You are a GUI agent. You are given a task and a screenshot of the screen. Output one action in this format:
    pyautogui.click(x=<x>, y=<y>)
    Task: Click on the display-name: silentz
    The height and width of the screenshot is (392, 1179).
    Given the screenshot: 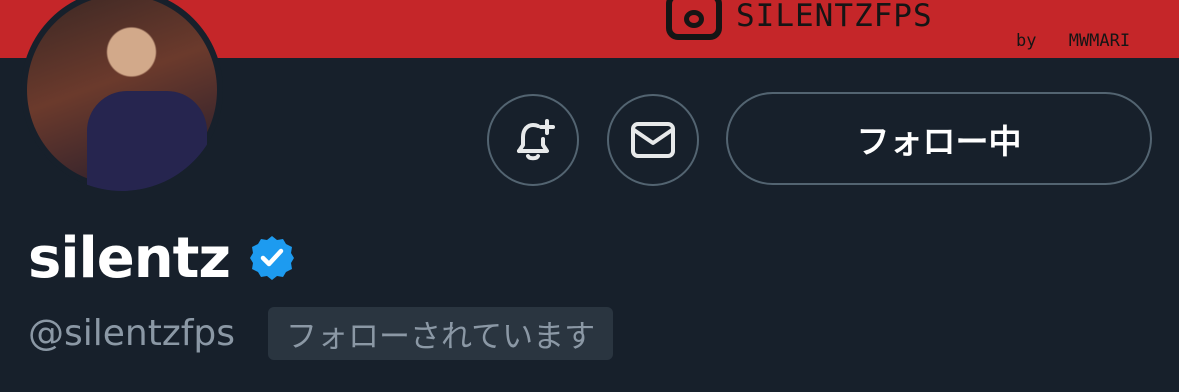 What is the action you would take?
    pyautogui.click(x=129, y=258)
    